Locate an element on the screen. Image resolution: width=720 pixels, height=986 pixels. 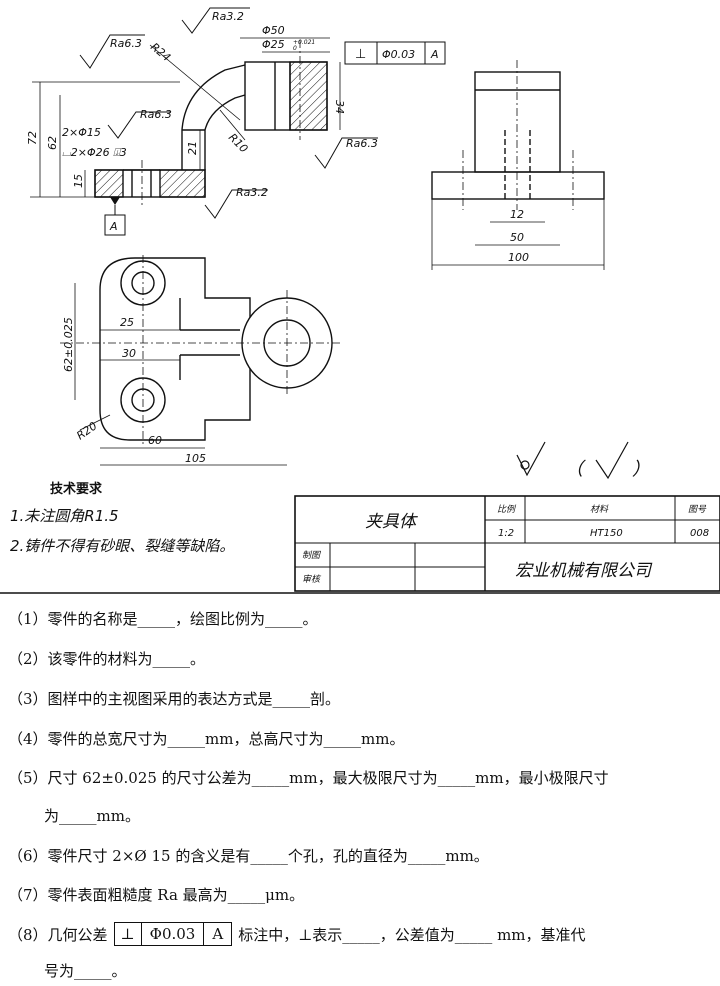
dim-counterbore: ⌴2×Φ26 ⍗3 is located at coordinates (94, 152).